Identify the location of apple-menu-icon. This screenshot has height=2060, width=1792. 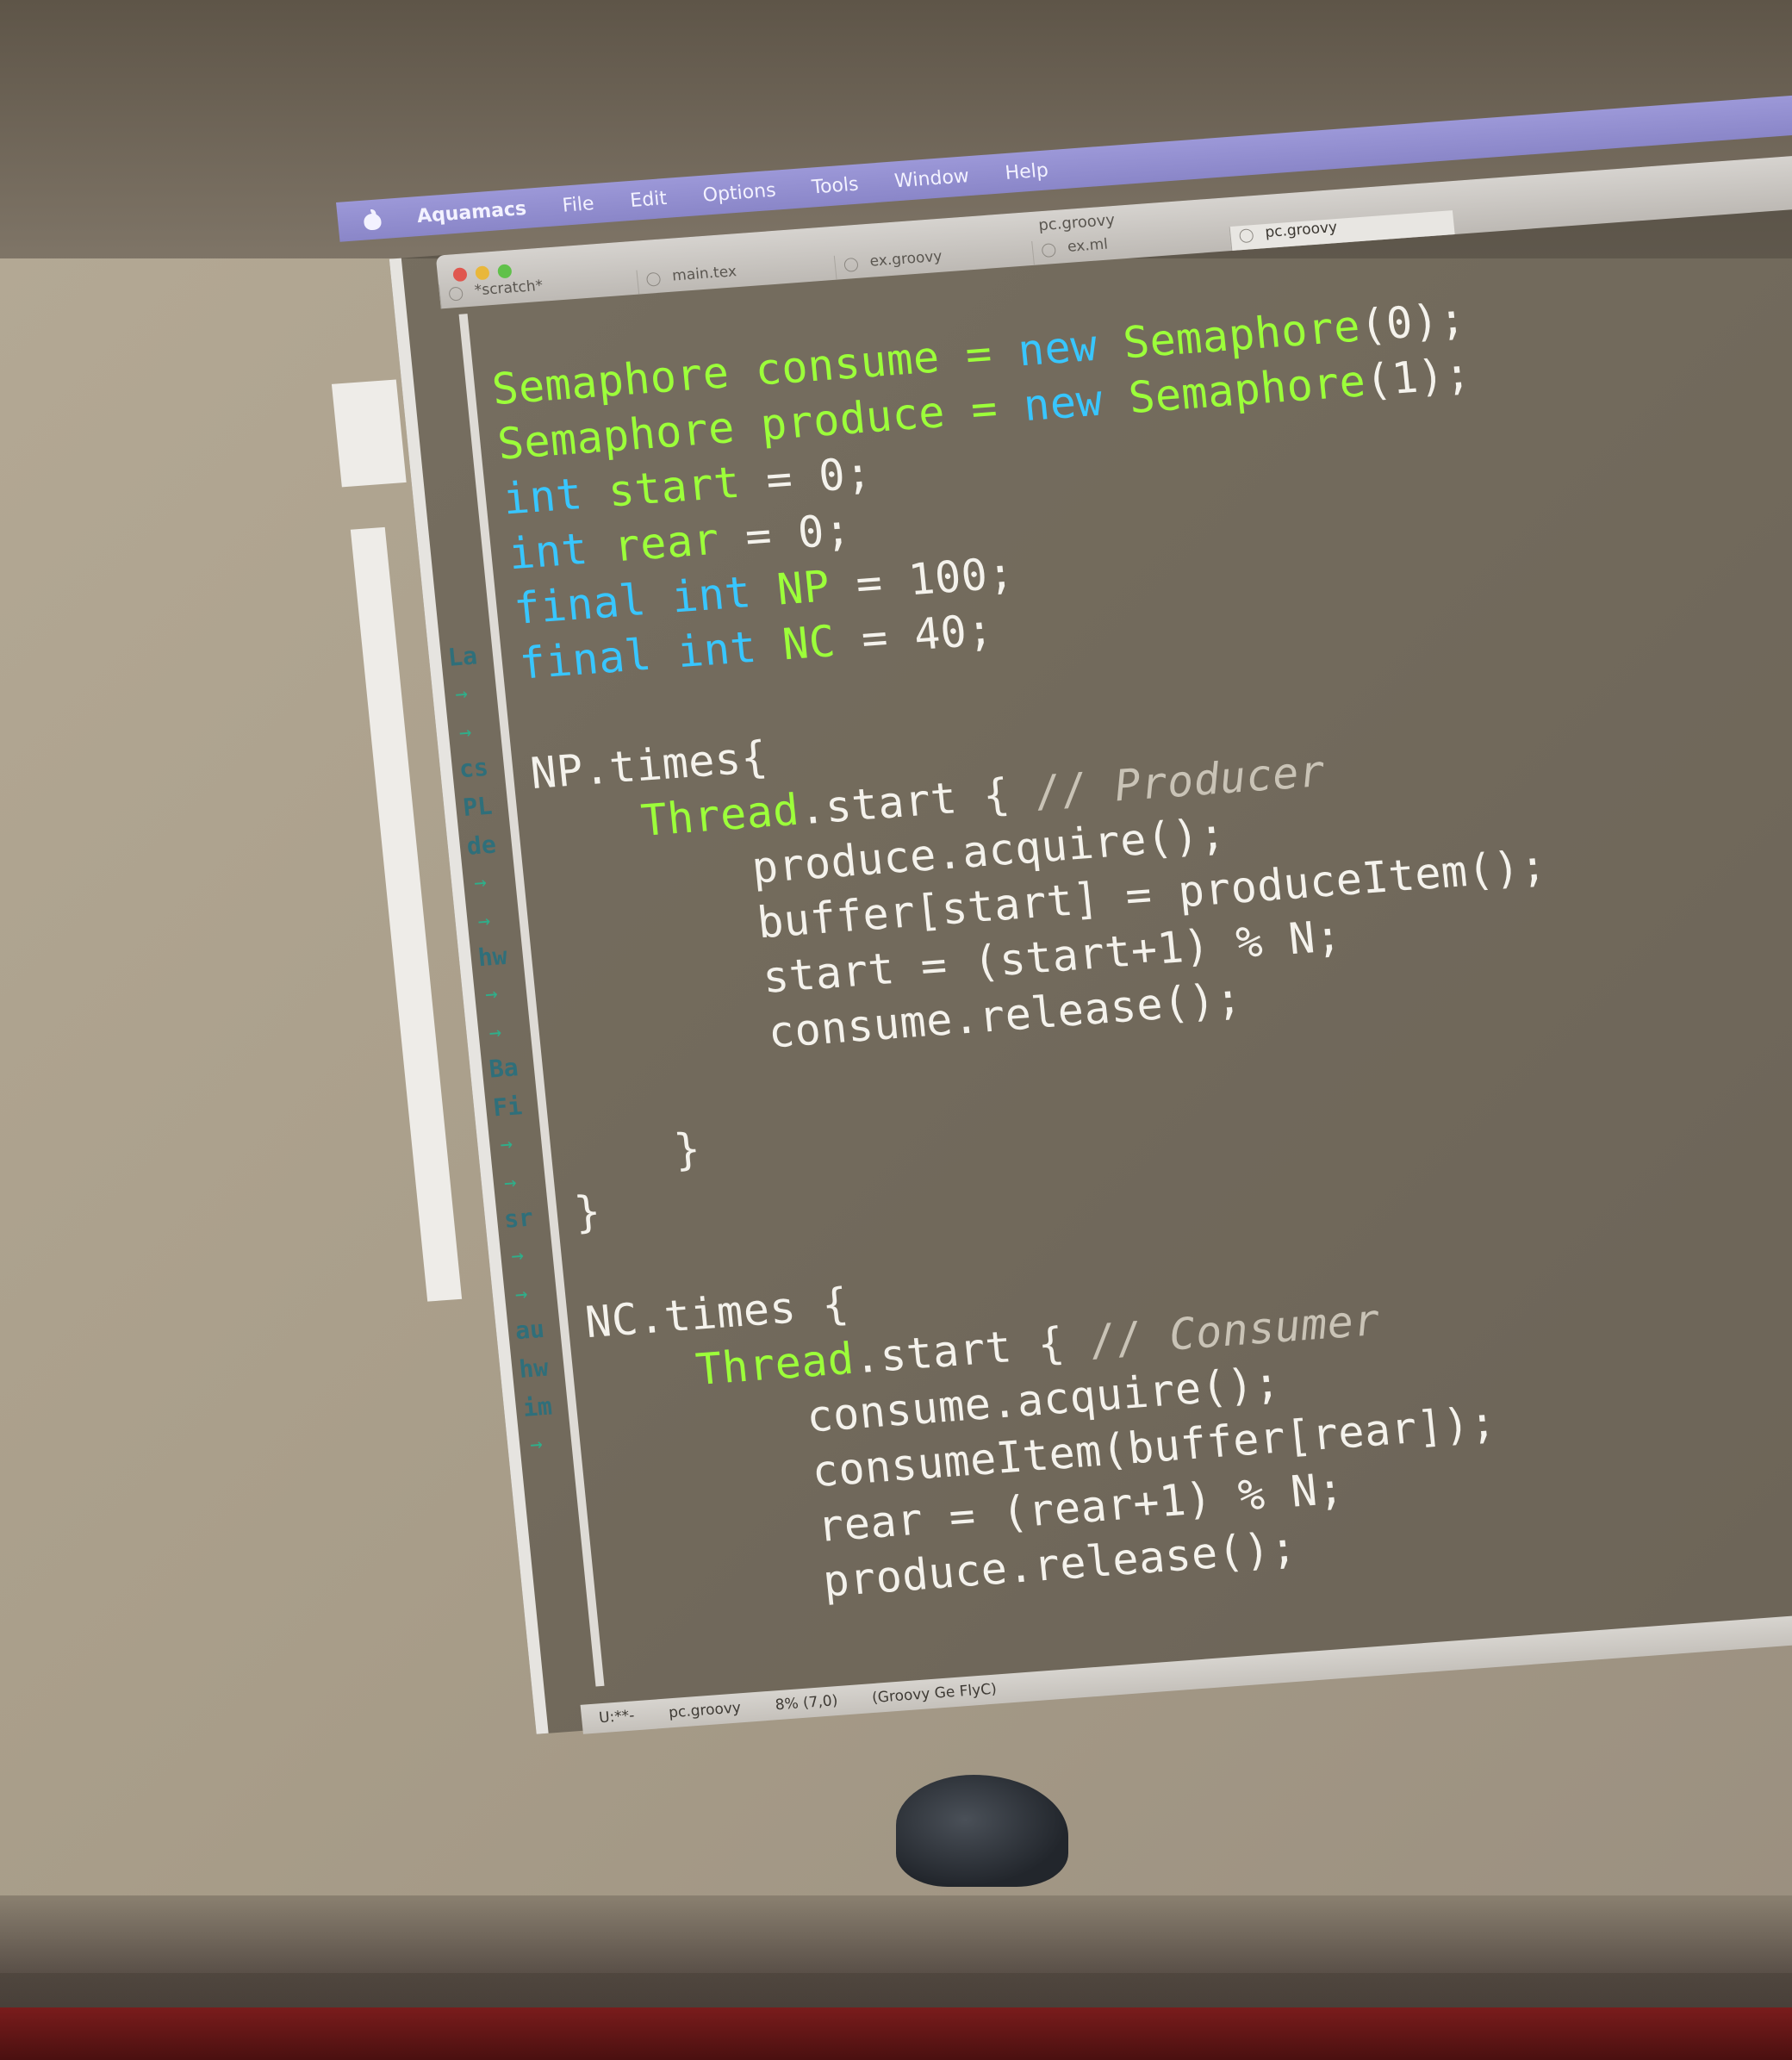
(373, 219).